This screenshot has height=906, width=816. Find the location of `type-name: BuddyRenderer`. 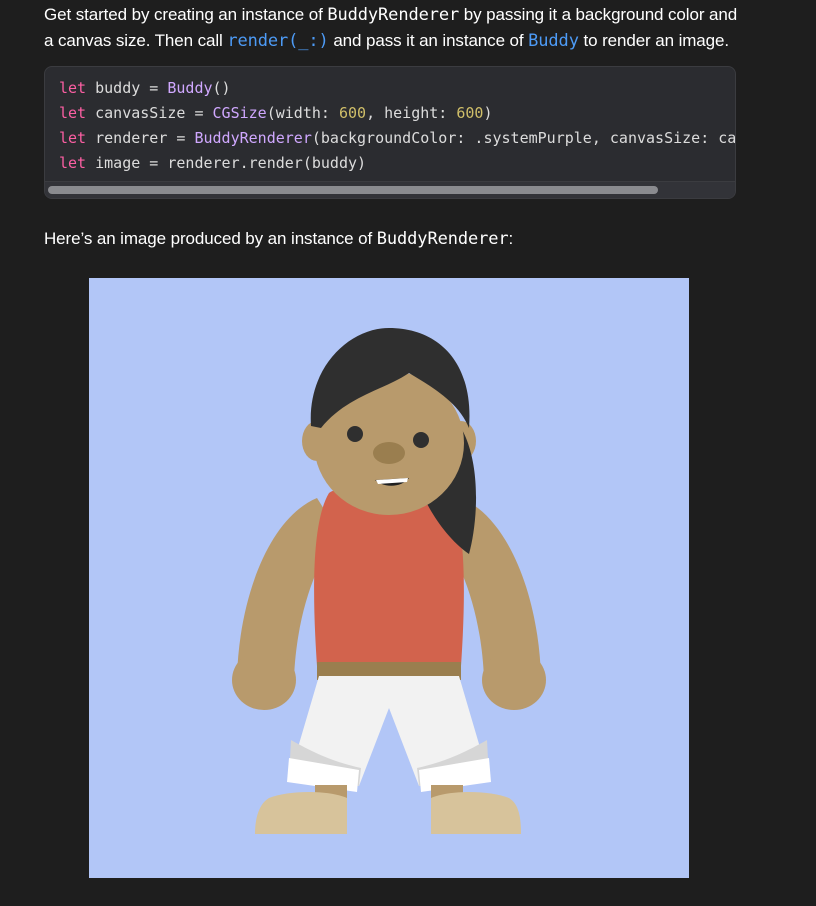

type-name: BuddyRenderer is located at coordinates (253, 138).